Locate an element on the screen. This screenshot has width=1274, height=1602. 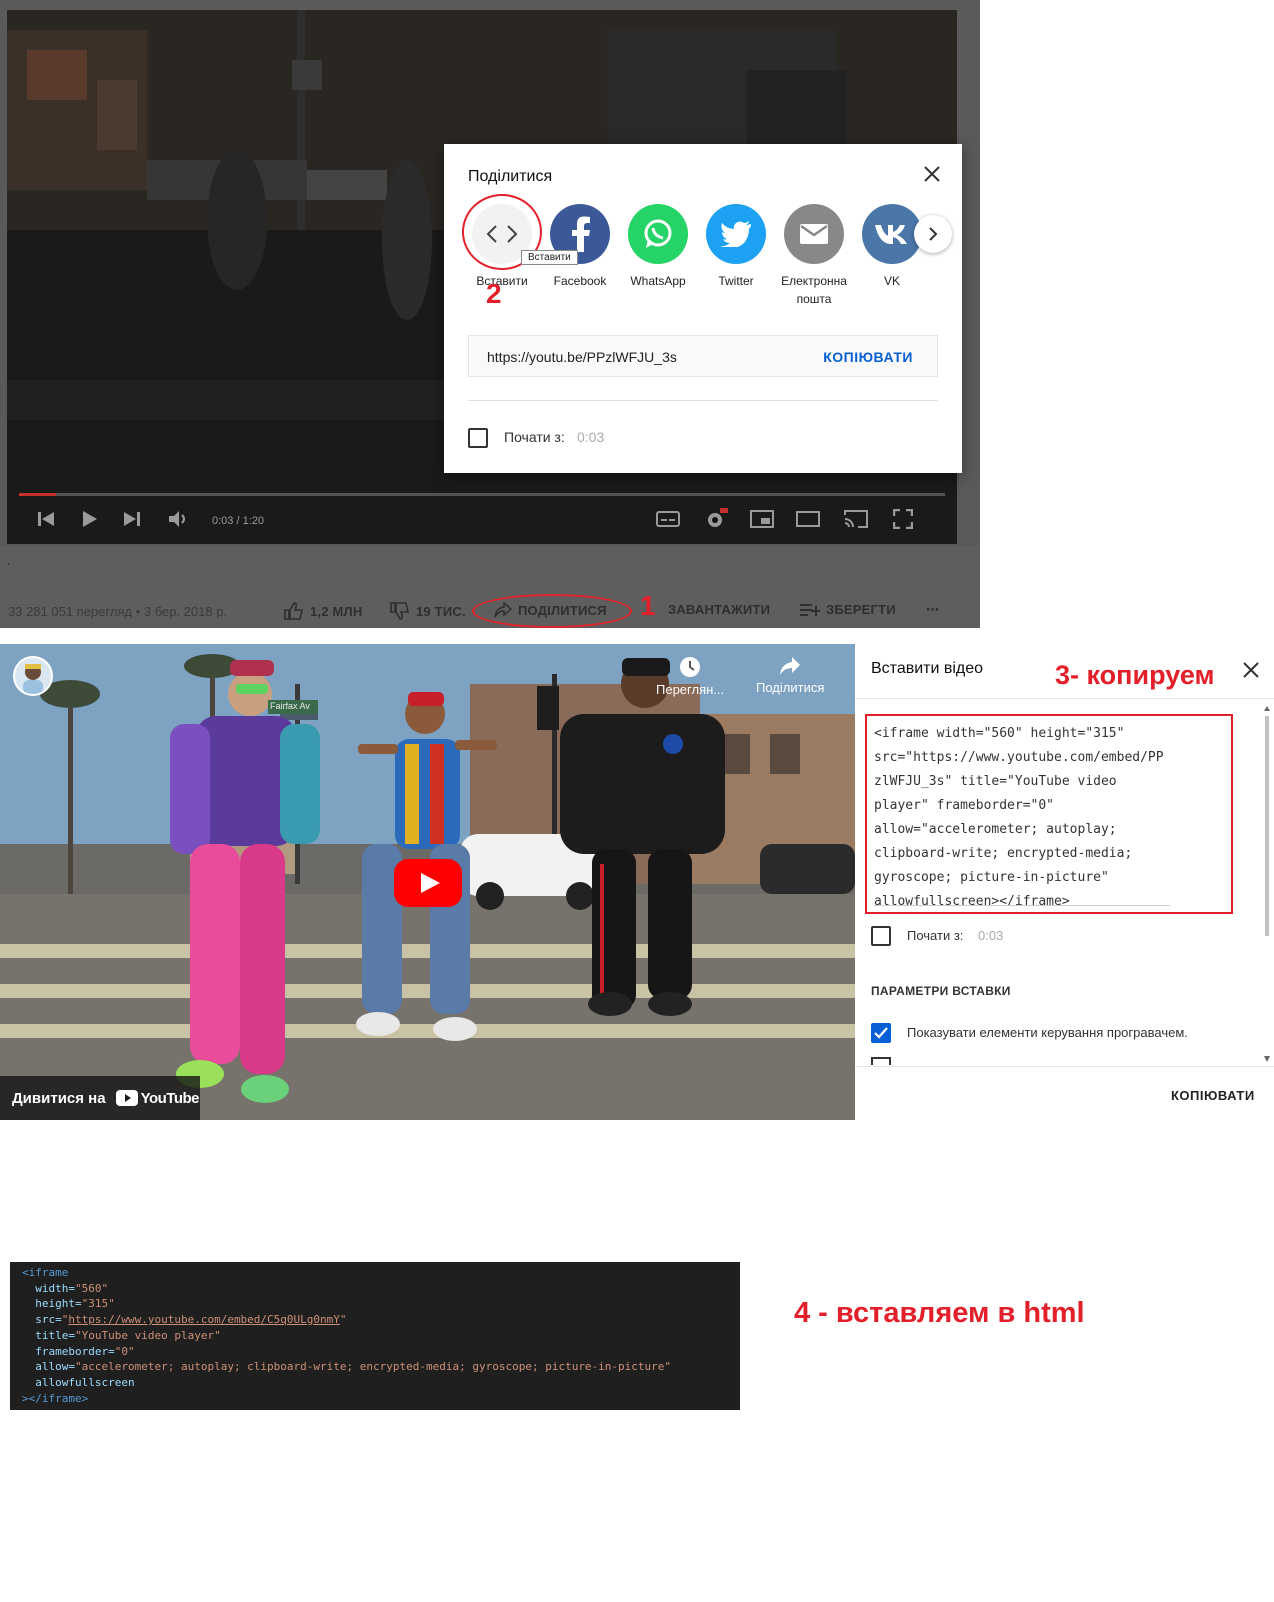
code-tag-open: <iframe is located at coordinates (45, 1272).